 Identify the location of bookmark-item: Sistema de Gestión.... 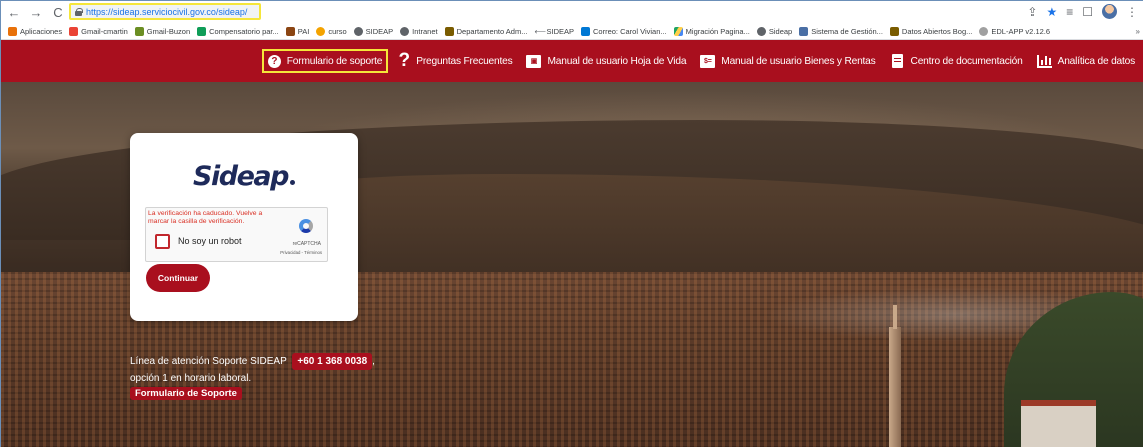
(841, 31).